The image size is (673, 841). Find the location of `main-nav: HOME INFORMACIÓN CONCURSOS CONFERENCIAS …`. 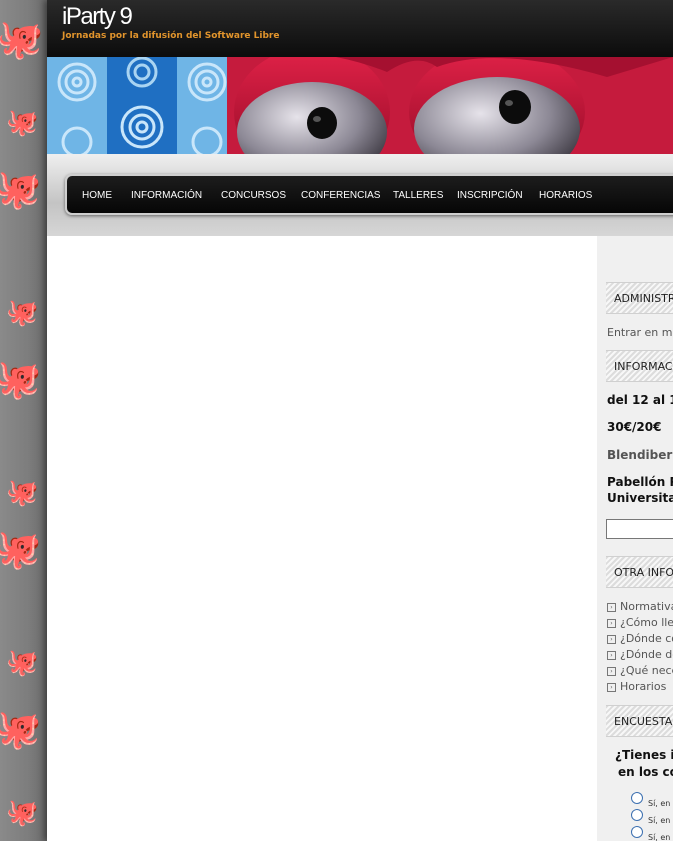

main-nav: HOME INFORMACIÓN CONCURSOS CONFERENCIAS … is located at coordinates (369, 194).